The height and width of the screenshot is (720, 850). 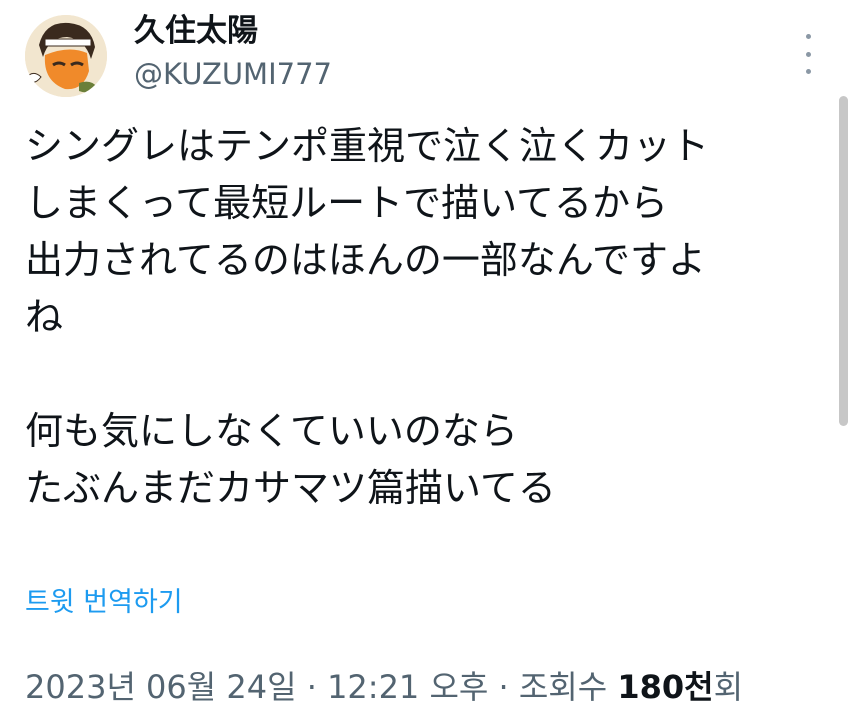 What do you see at coordinates (271, 431) in the screenshot?
I see `tweet-line: 何も気にしなくていいのなら` at bounding box center [271, 431].